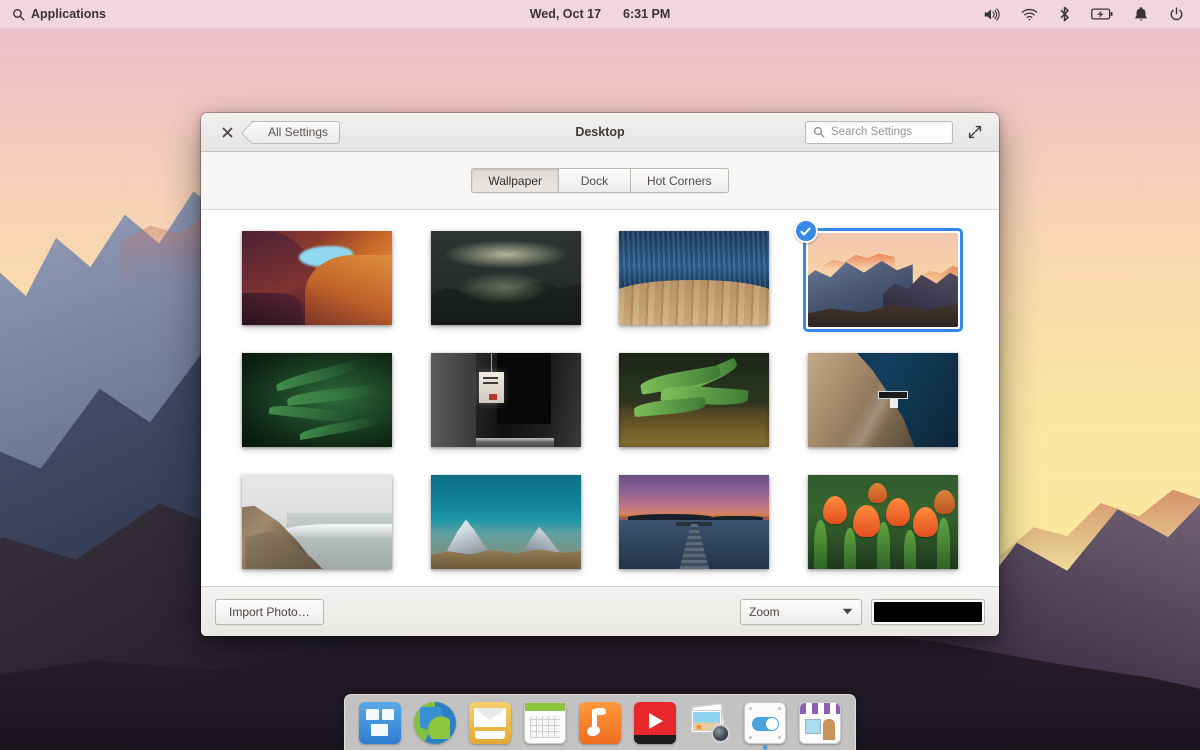  I want to click on system-settings-icon, so click(765, 723).